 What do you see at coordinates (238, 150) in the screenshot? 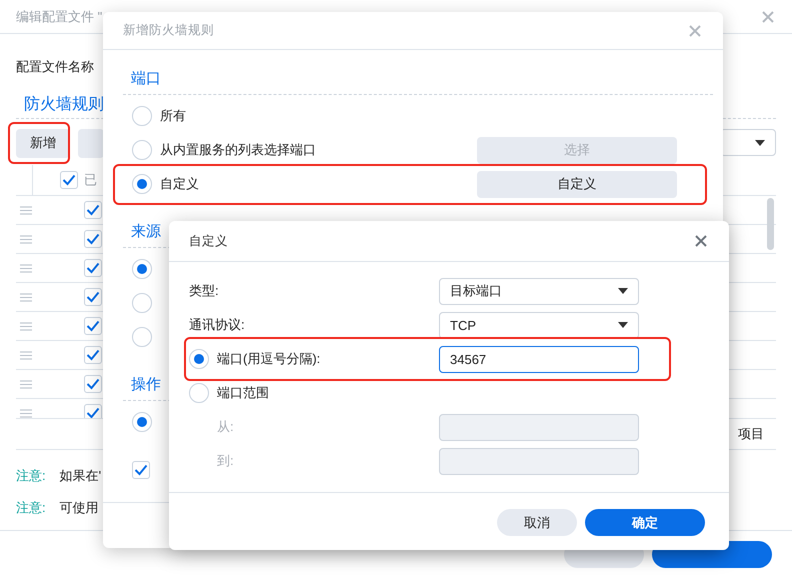
I see `option-label: 从内置服务的列表选择端口` at bounding box center [238, 150].